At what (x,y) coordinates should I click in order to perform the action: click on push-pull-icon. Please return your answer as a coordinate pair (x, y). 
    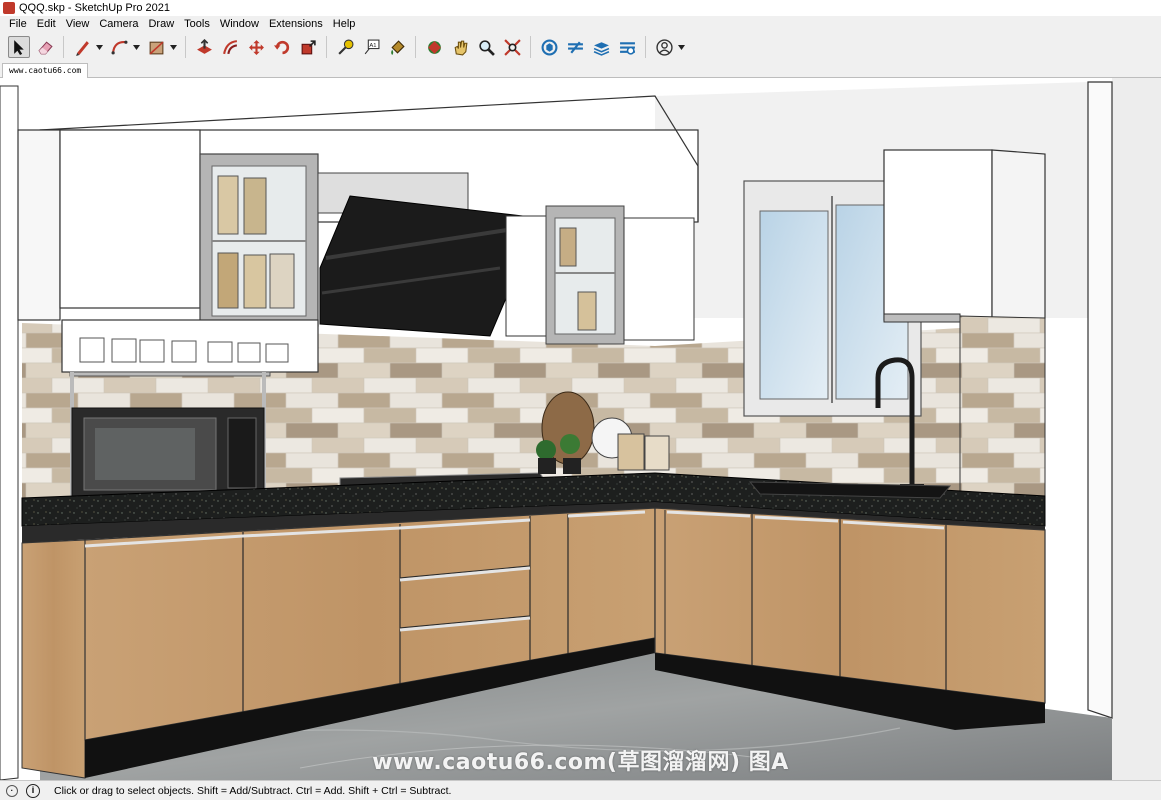
    Looking at the image, I should click on (204, 46).